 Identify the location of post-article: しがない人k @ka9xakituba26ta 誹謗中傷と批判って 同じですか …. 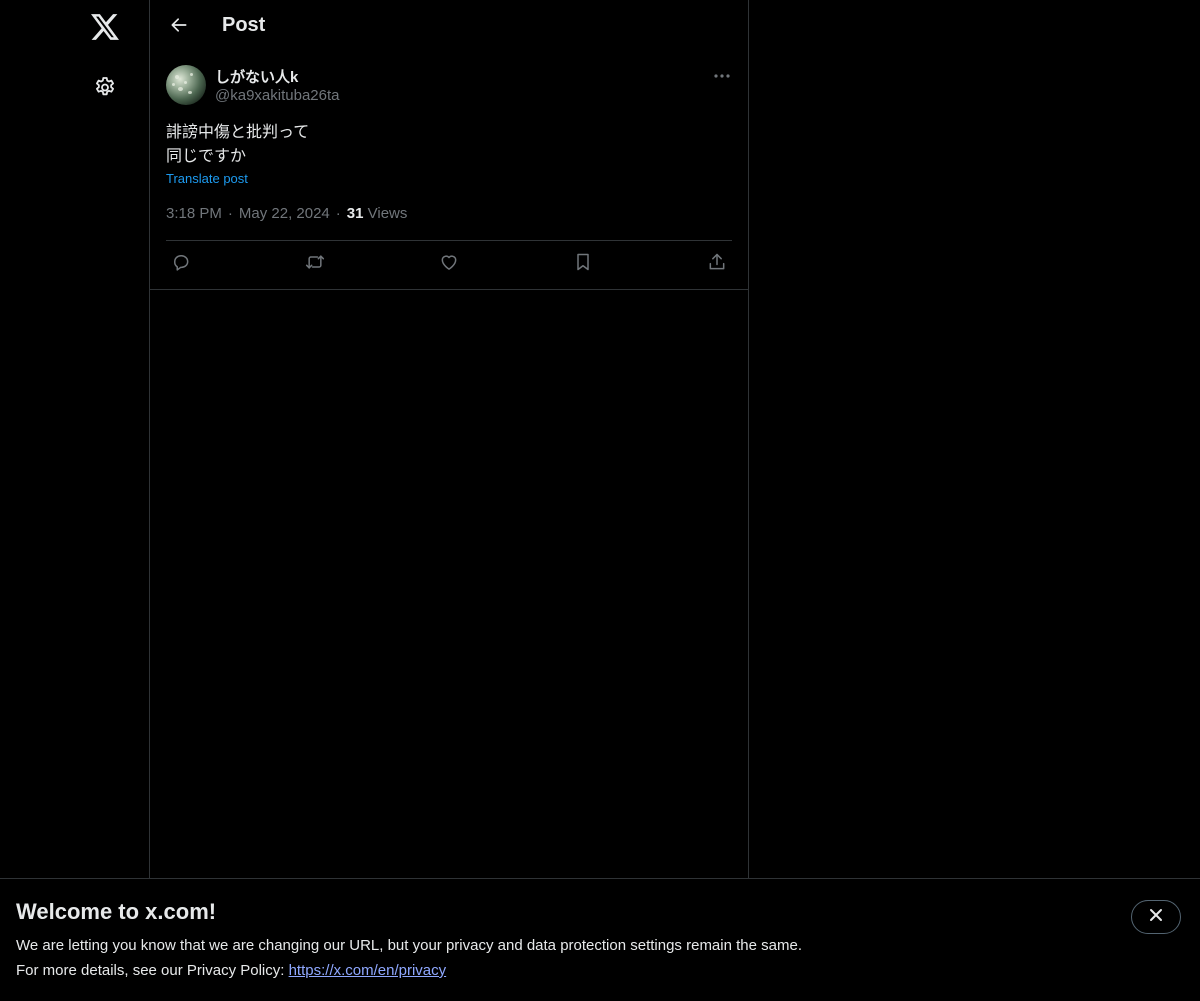
(449, 171).